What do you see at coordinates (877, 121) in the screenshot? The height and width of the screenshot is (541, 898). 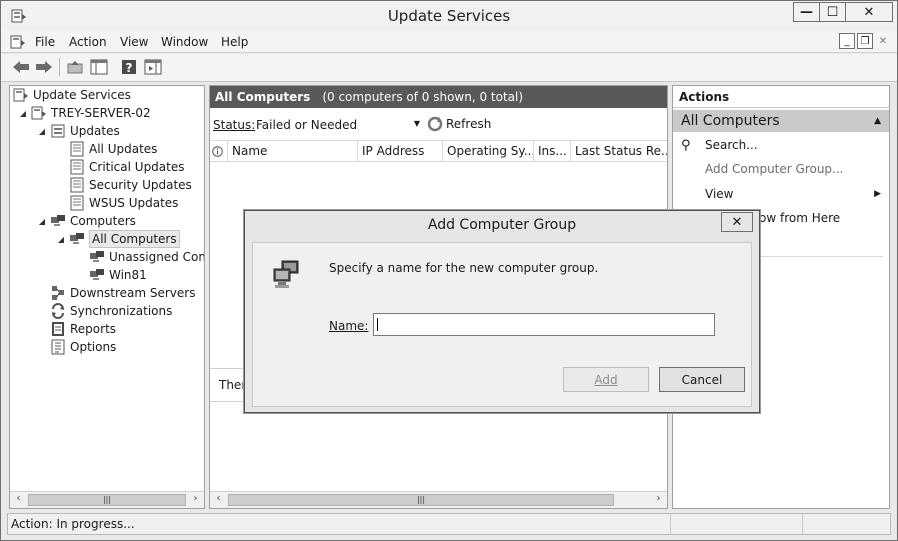 I see `collapse-up-icon: ▲` at bounding box center [877, 121].